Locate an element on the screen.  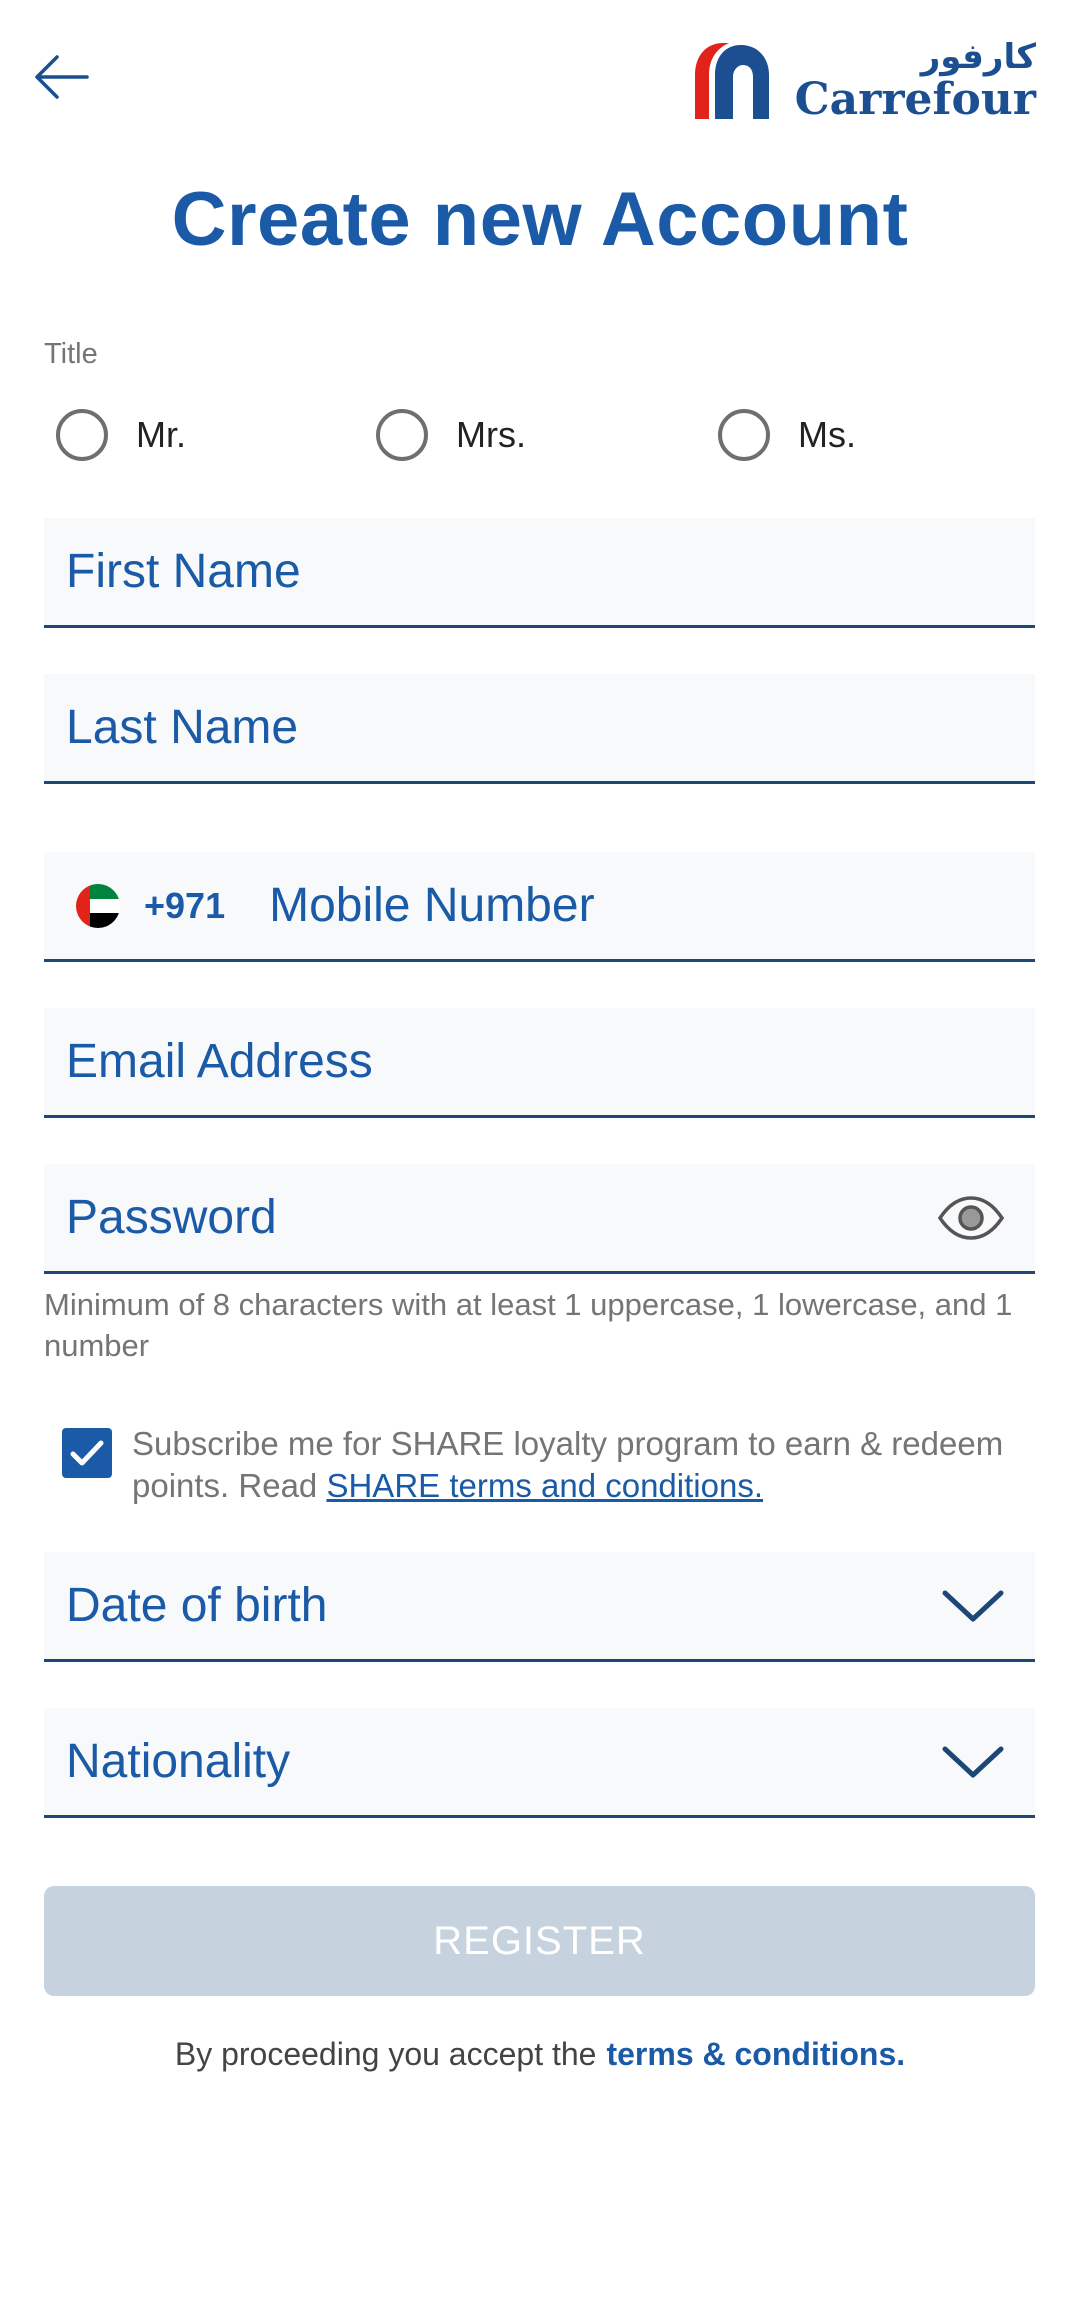
date-of-birth-dropdown: Date of birth is located at coordinates (539, 1607).